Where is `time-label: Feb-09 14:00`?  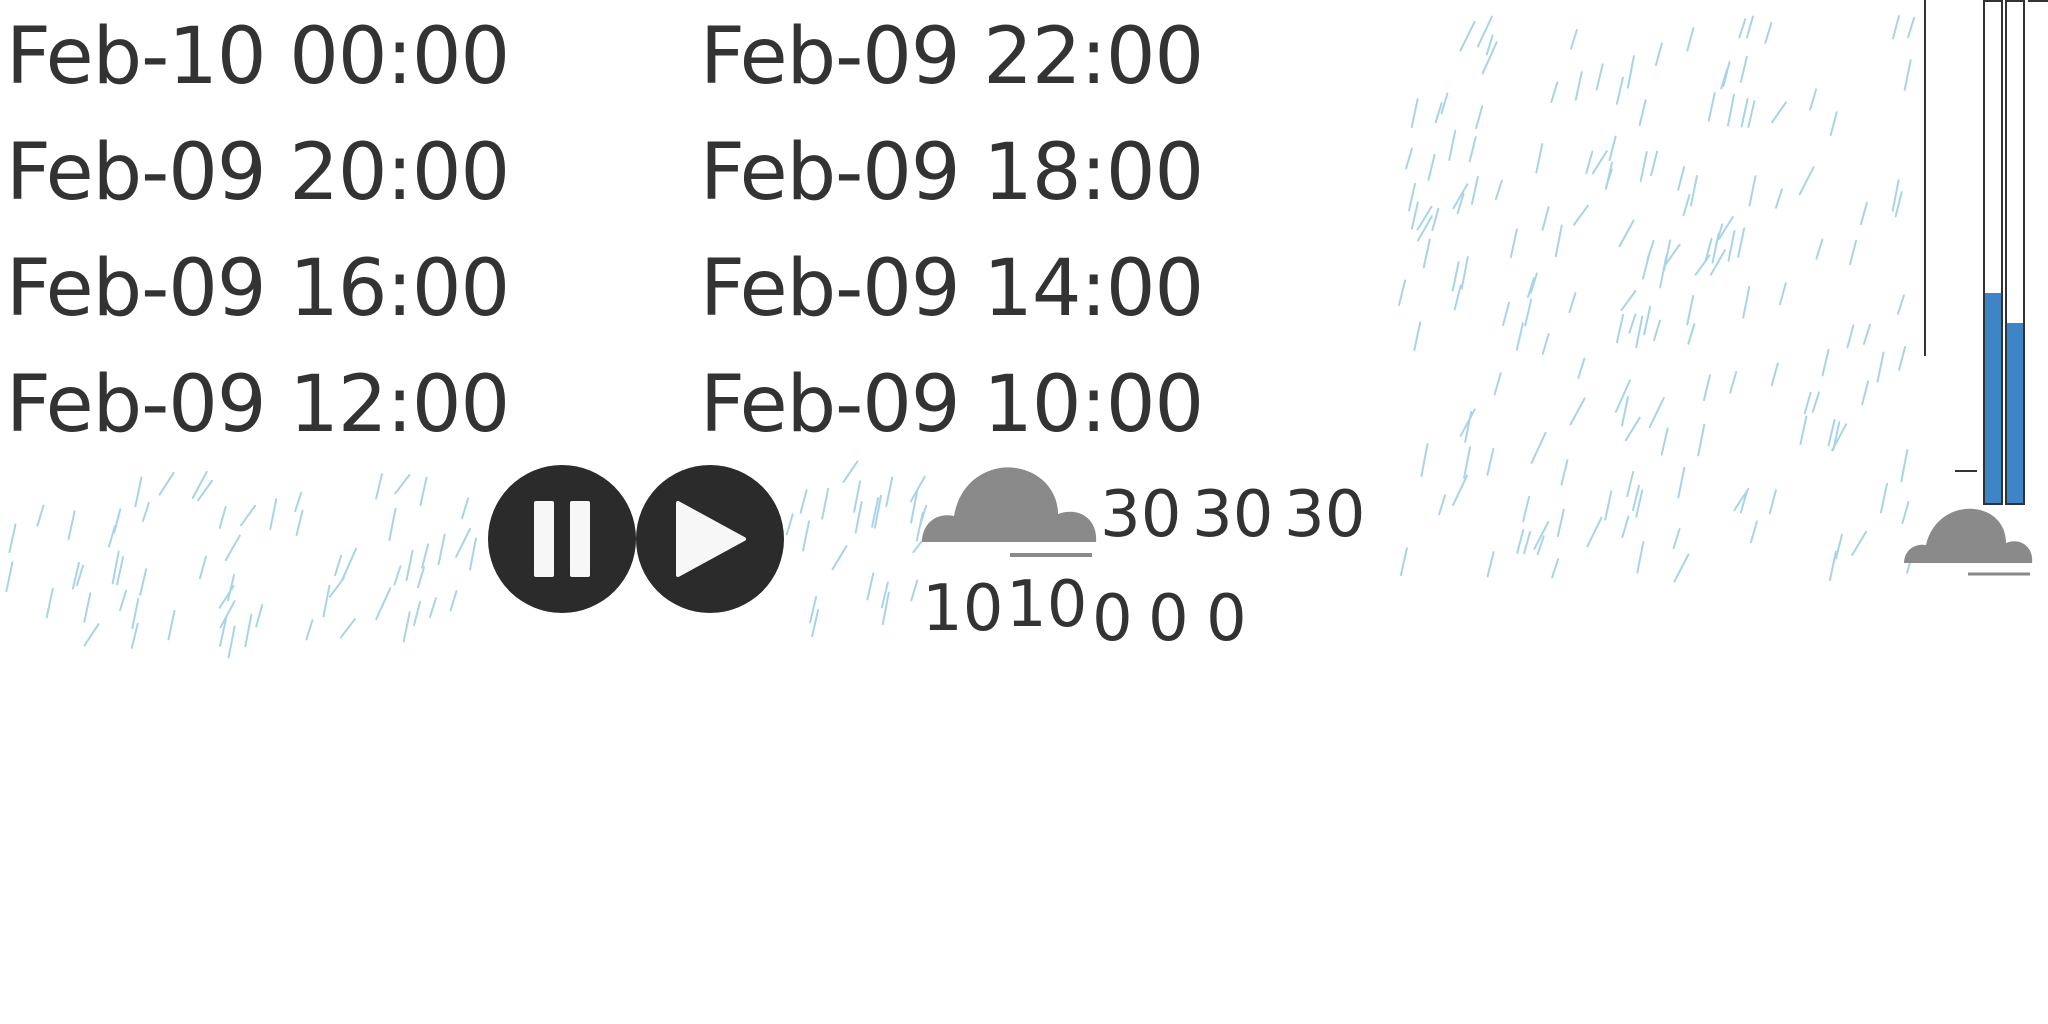
time-label: Feb-09 14:00 is located at coordinates (952, 289).